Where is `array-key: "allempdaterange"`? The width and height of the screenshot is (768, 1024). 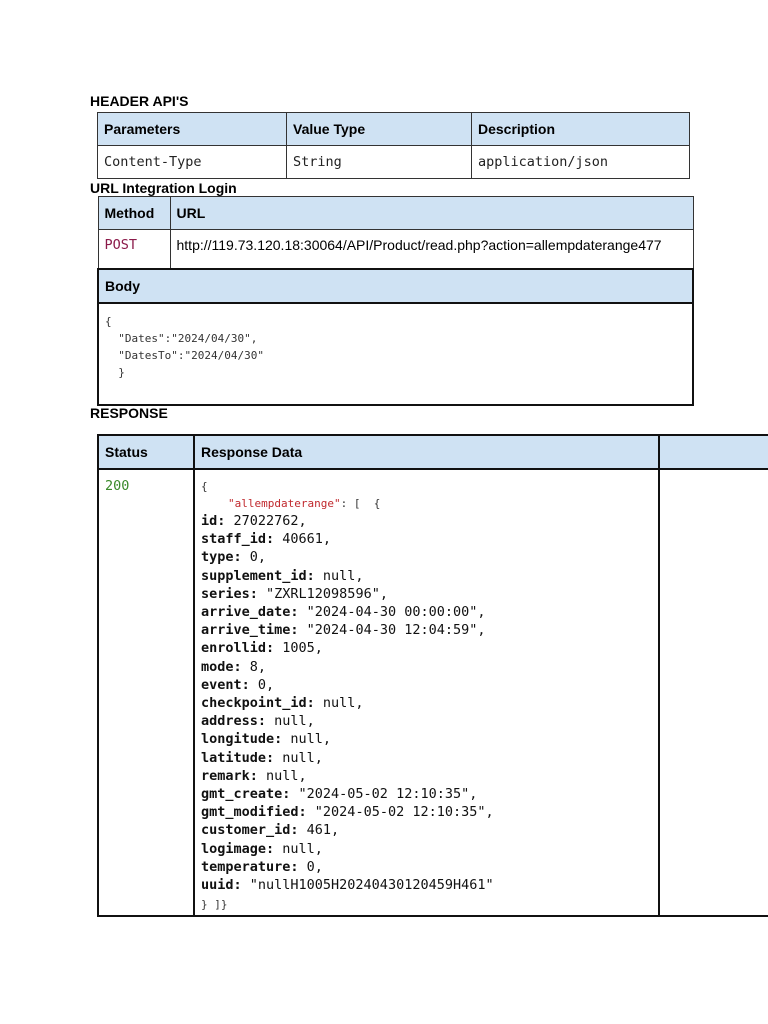
array-key: "allempdaterange" is located at coordinates (284, 503).